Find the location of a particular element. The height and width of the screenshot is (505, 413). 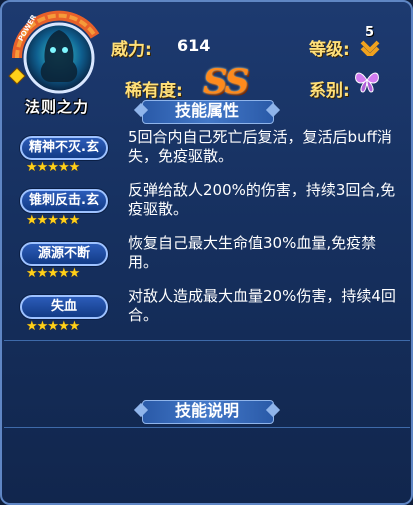

attributes-section-title: 技能属性 is located at coordinates (207, 111).